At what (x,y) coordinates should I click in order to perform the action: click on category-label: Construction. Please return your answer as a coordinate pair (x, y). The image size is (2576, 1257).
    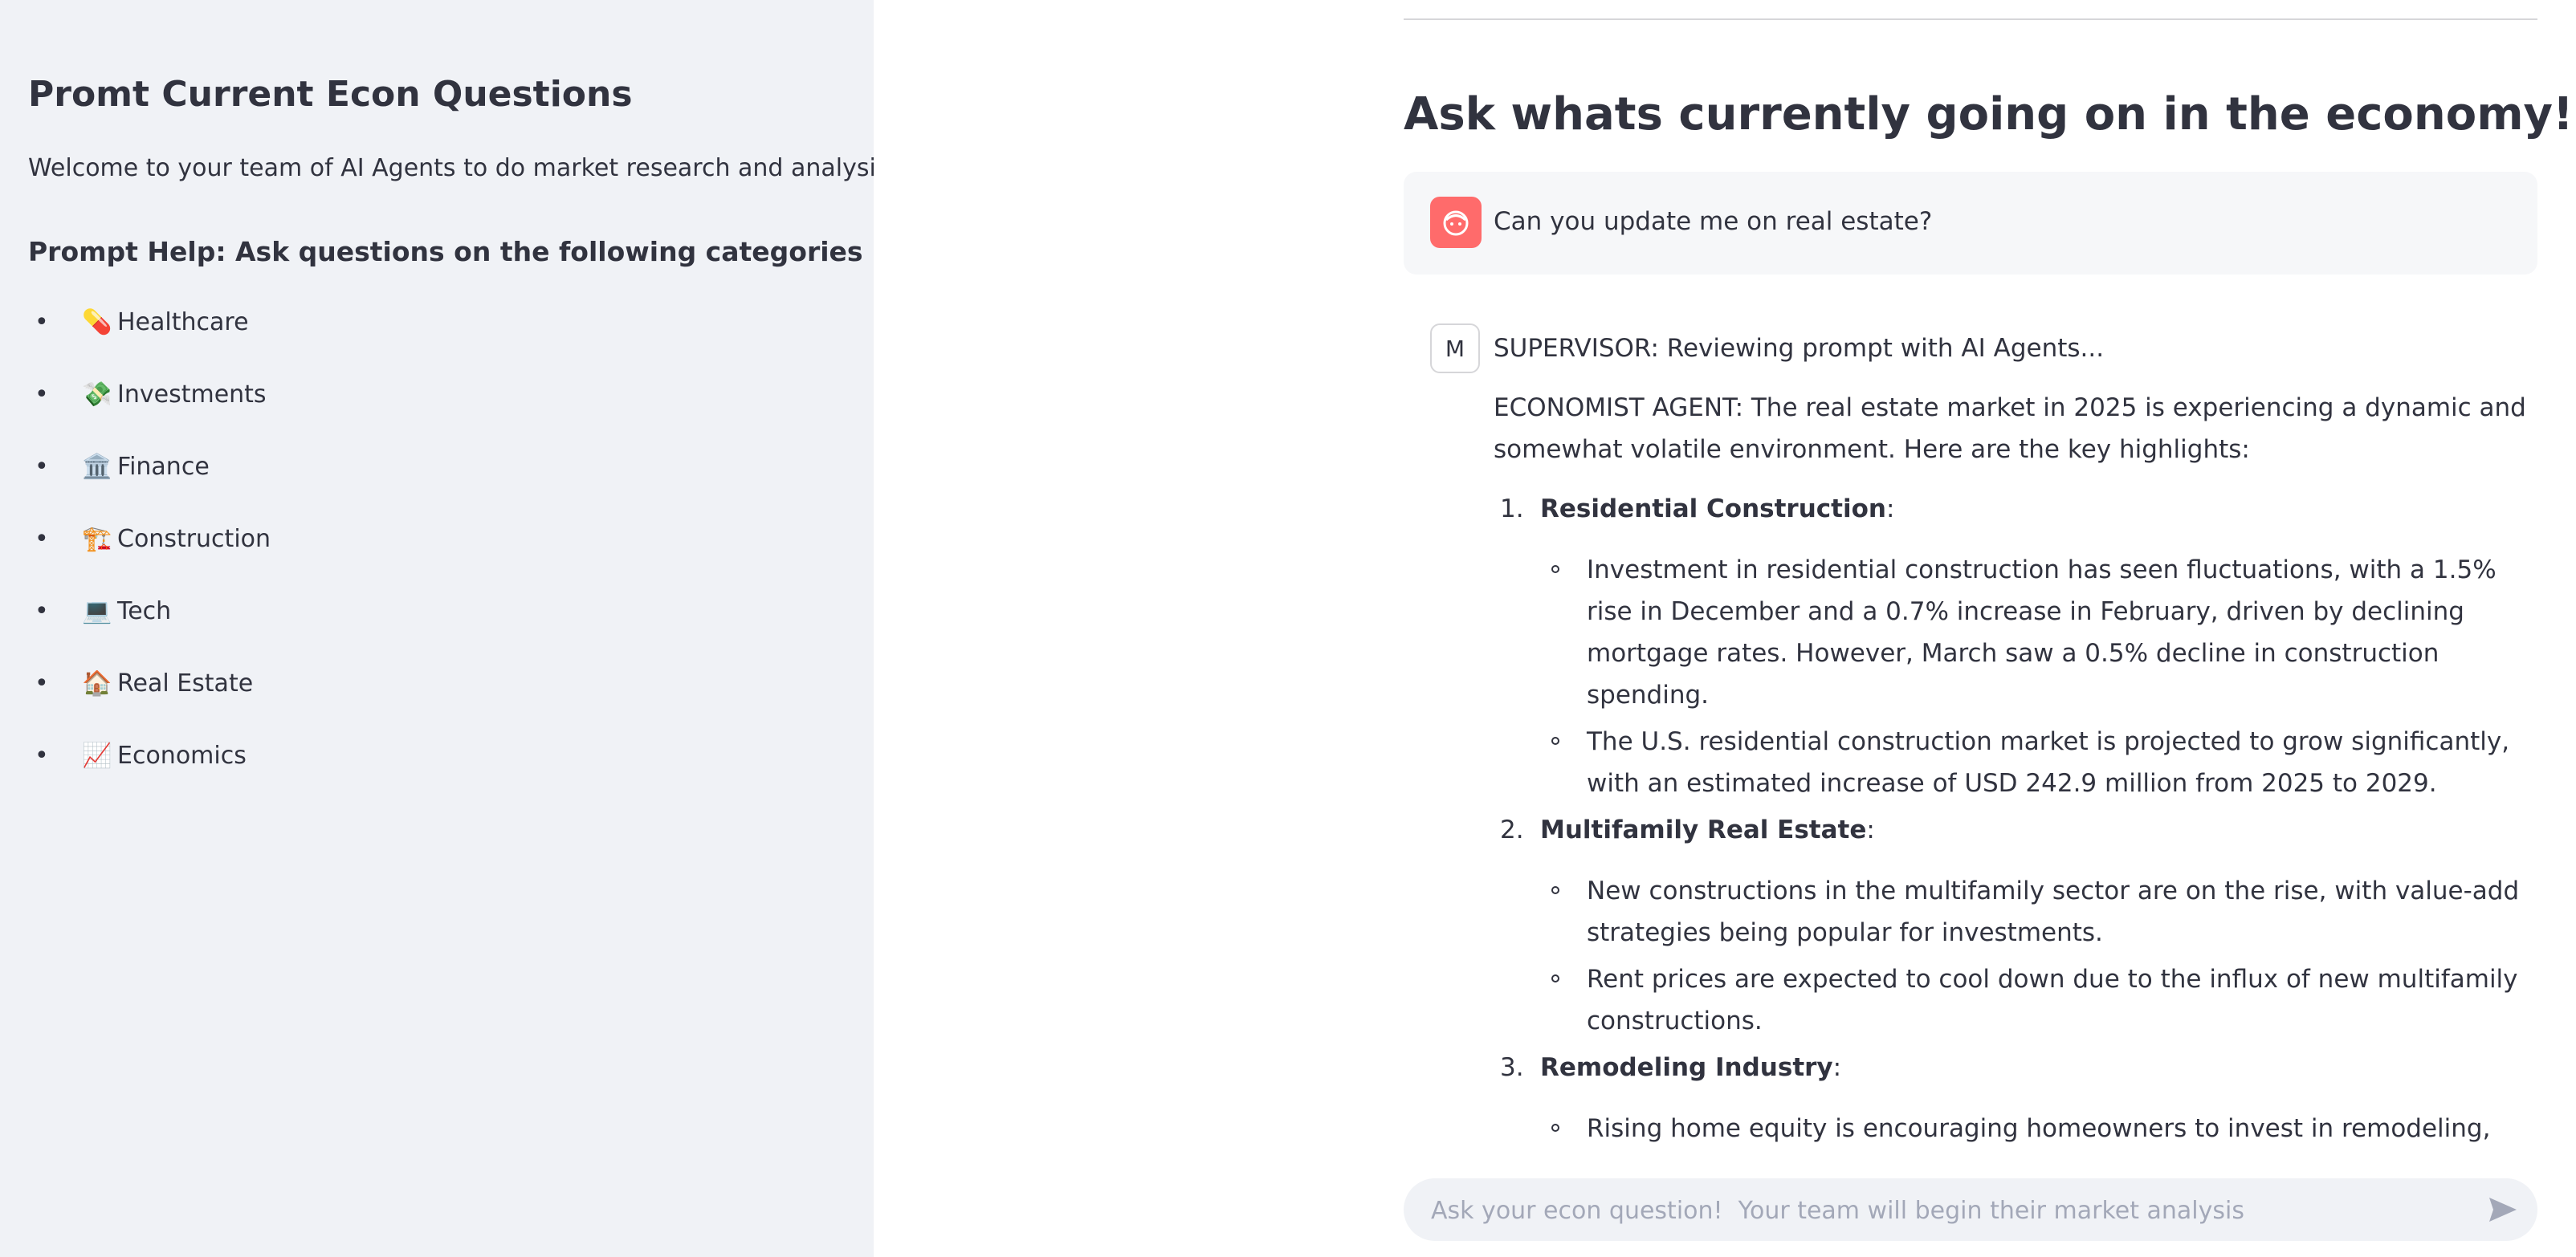
    Looking at the image, I should click on (194, 539).